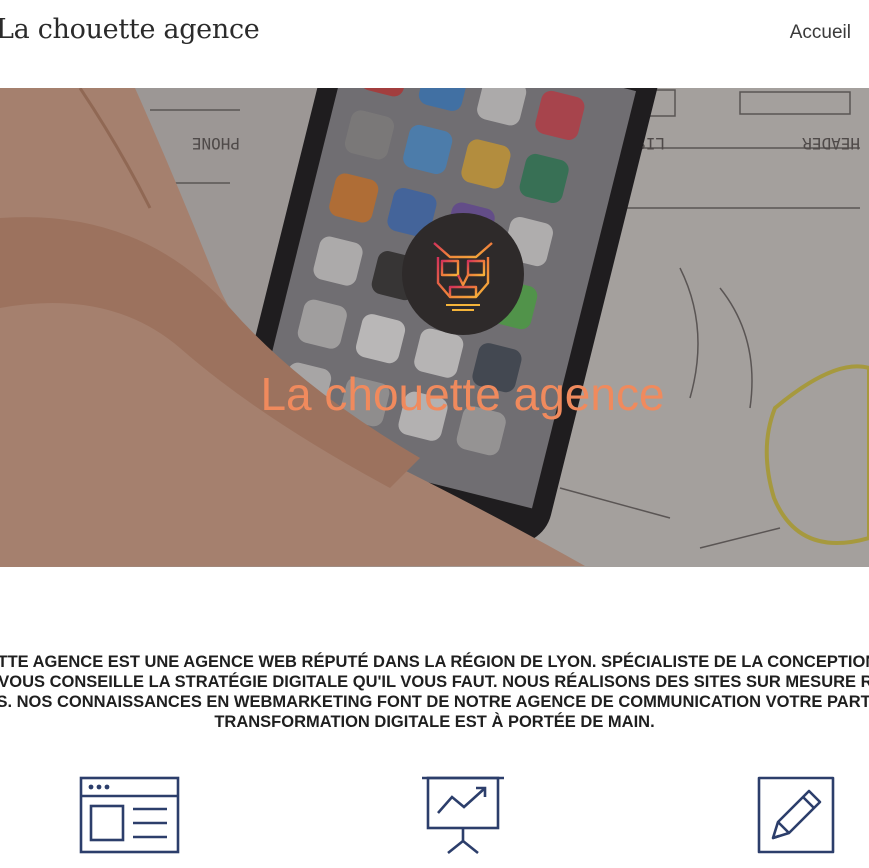 This screenshot has width=869, height=868. Describe the element at coordinates (434, 44) in the screenshot. I see `site-header: La chouette agence Accueil` at that location.